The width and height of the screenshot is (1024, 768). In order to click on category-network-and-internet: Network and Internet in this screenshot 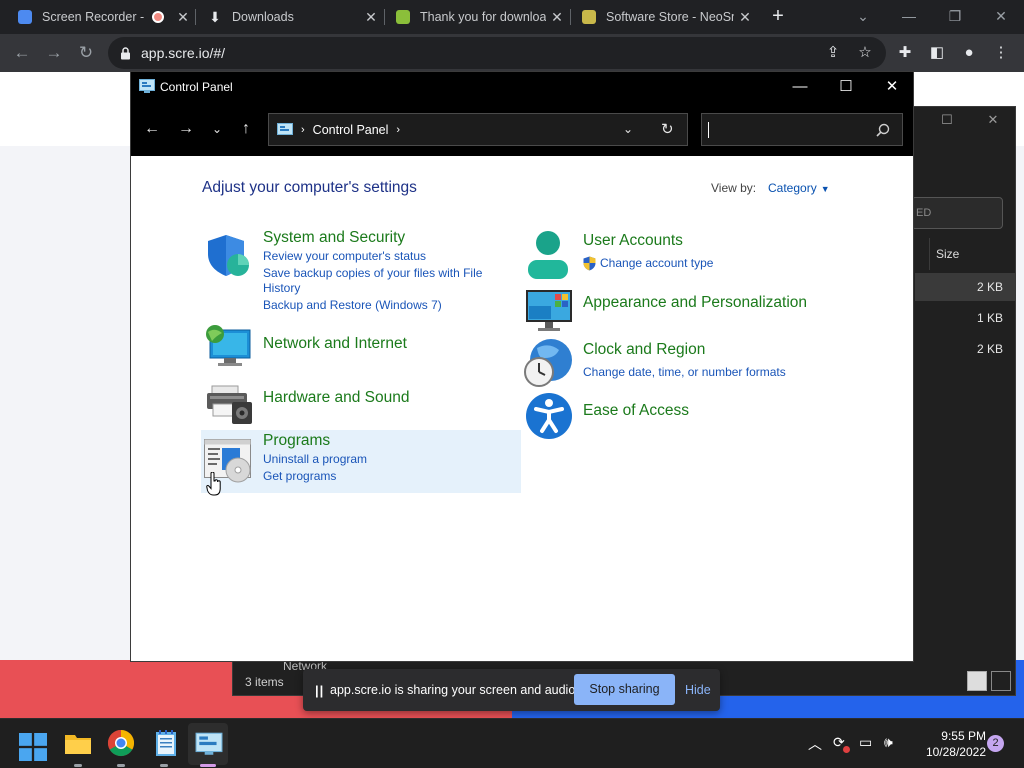, I will do `click(335, 344)`.